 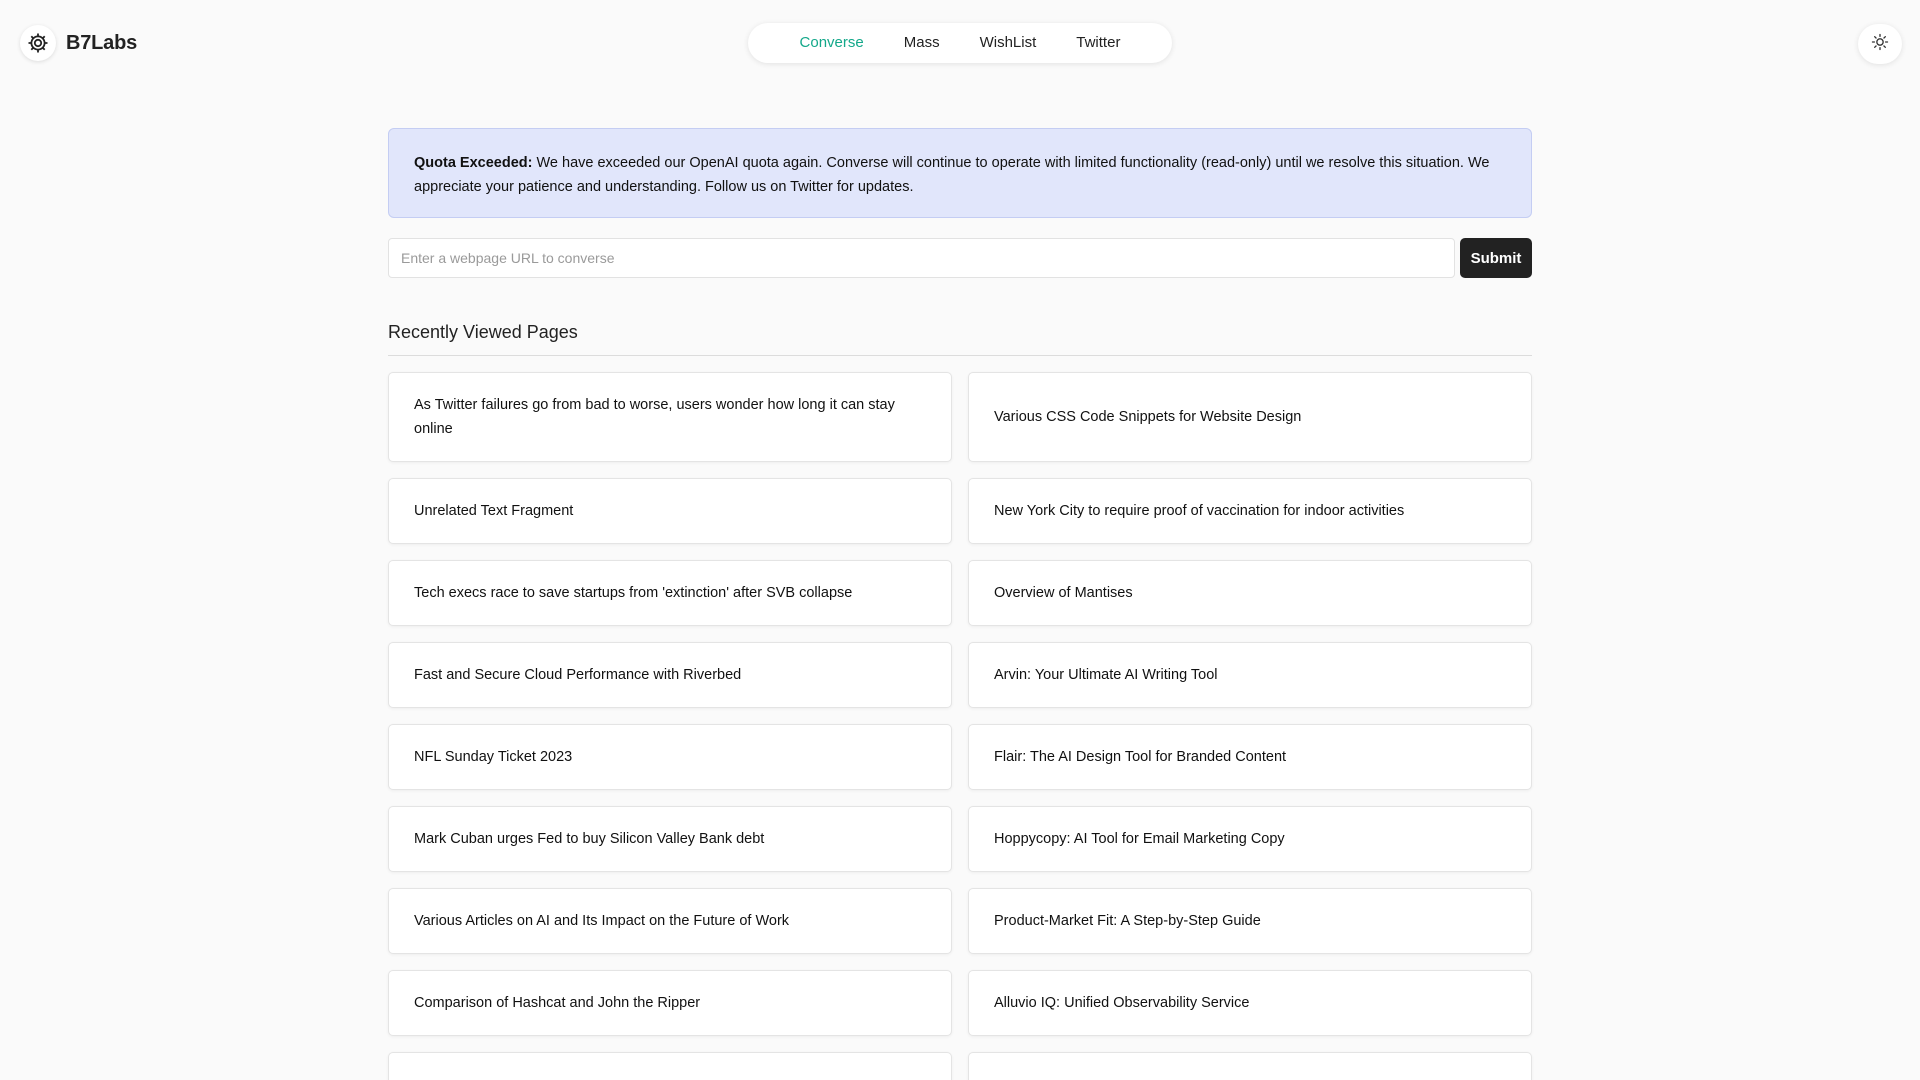 What do you see at coordinates (670, 757) in the screenshot?
I see `recent-page-card: NFL Sunday Ticket 2023` at bounding box center [670, 757].